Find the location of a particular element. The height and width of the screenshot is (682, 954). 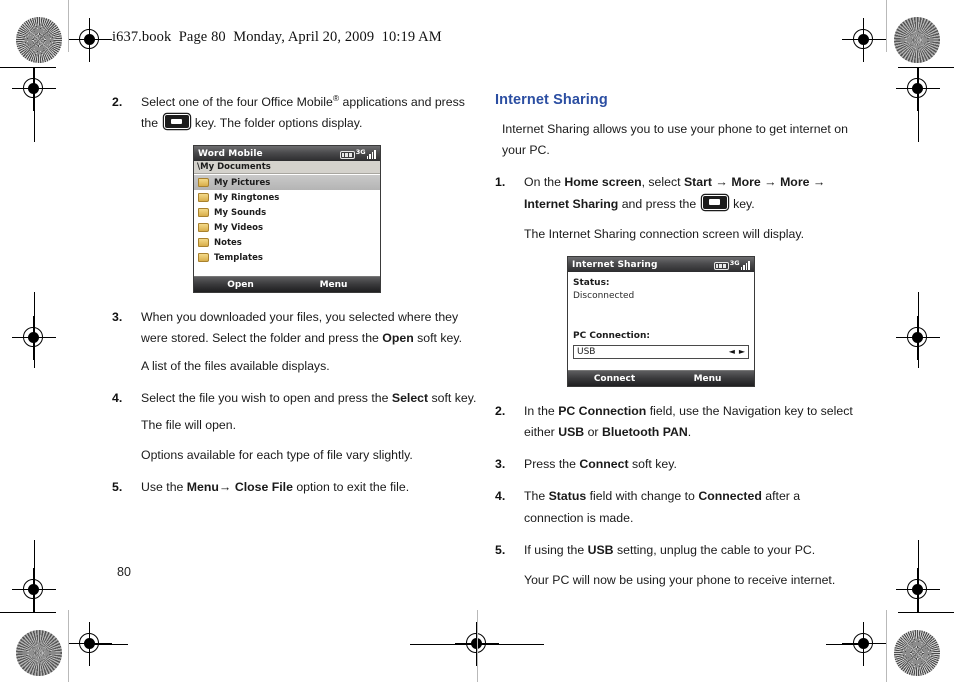

list-item: My Videos is located at coordinates (287, 227).